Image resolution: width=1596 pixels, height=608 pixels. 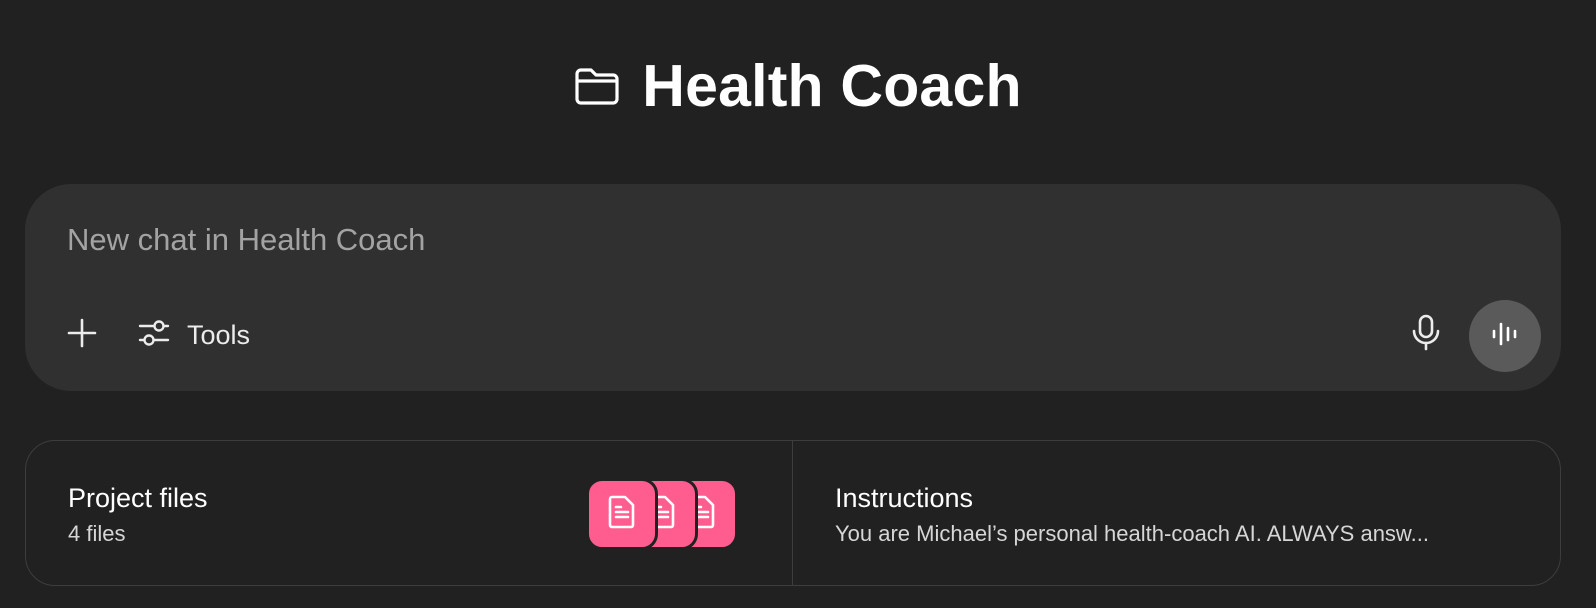 I want to click on file-tile, so click(x=622, y=514).